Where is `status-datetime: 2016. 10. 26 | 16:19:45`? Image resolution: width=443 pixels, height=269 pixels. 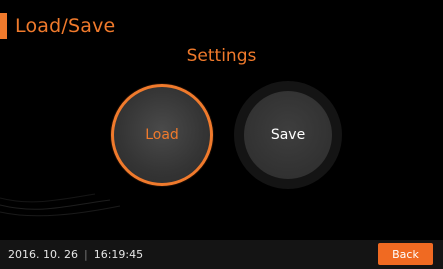 status-datetime: 2016. 10. 26 | 16:19:45 is located at coordinates (75, 255).